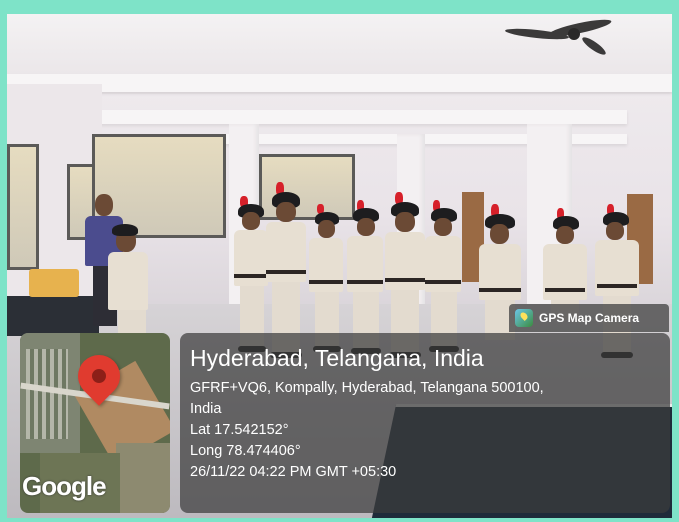  Describe the element at coordinates (64, 486) in the screenshot. I see `google-logo: Google` at that location.